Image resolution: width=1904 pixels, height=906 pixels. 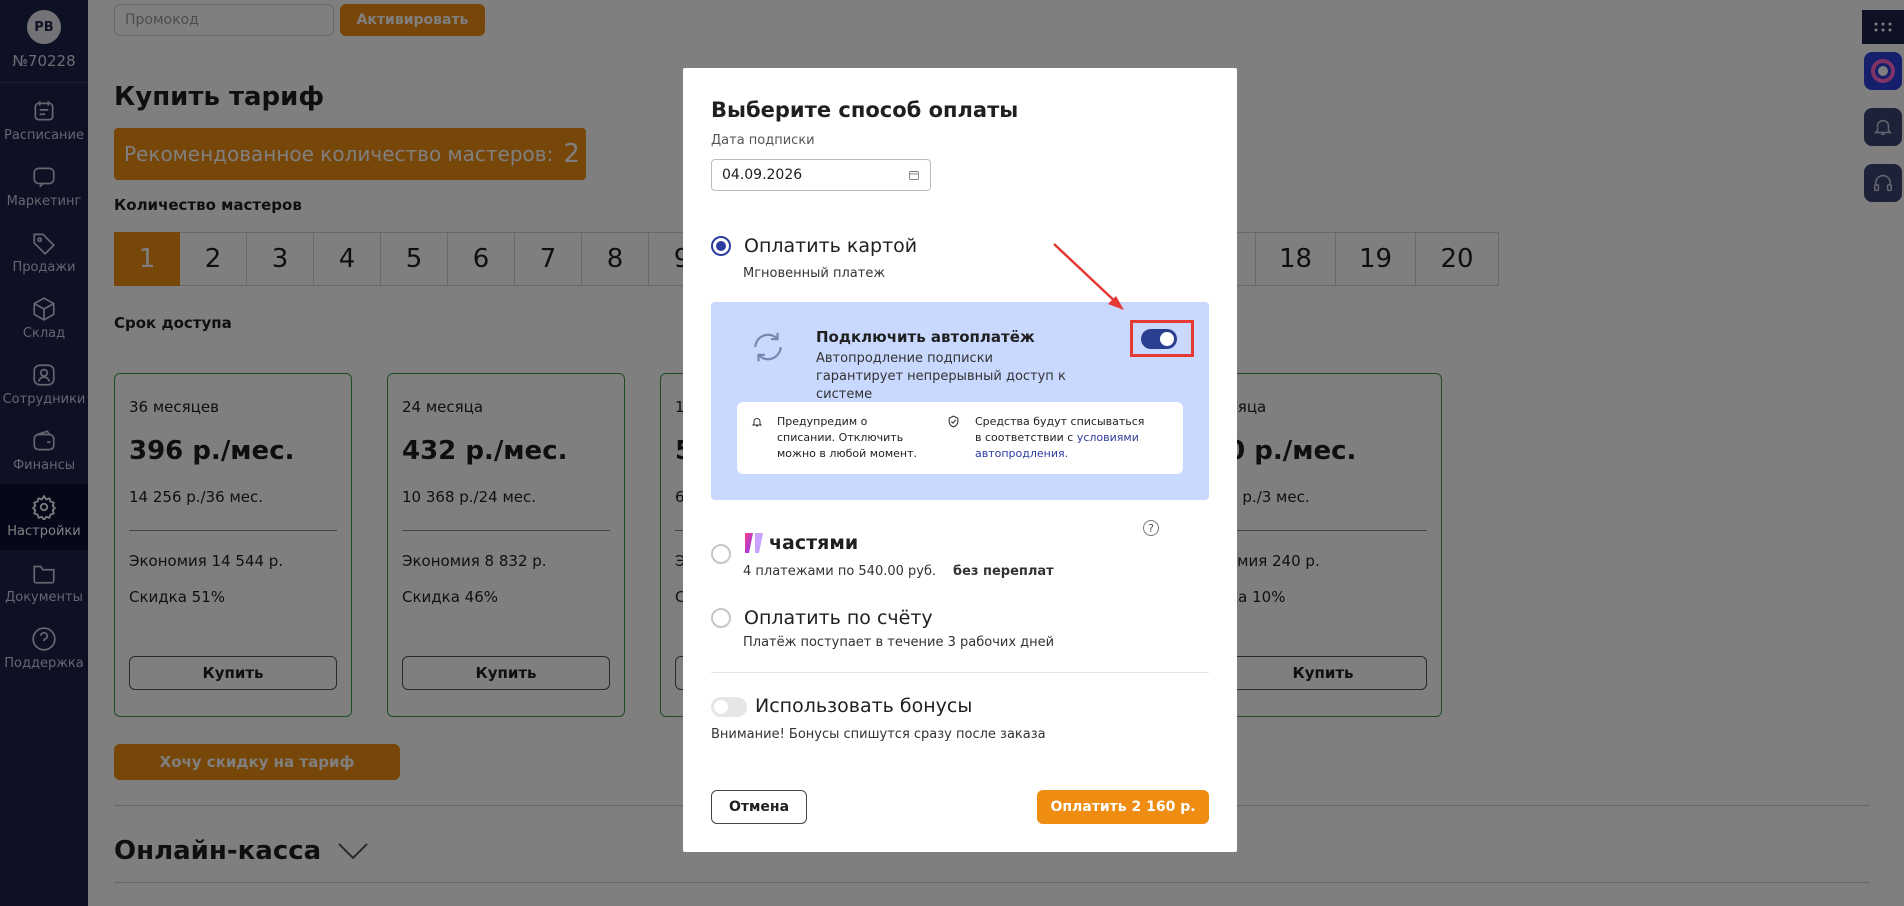 I want to click on date-label: Дата подписки, so click(x=763, y=140).